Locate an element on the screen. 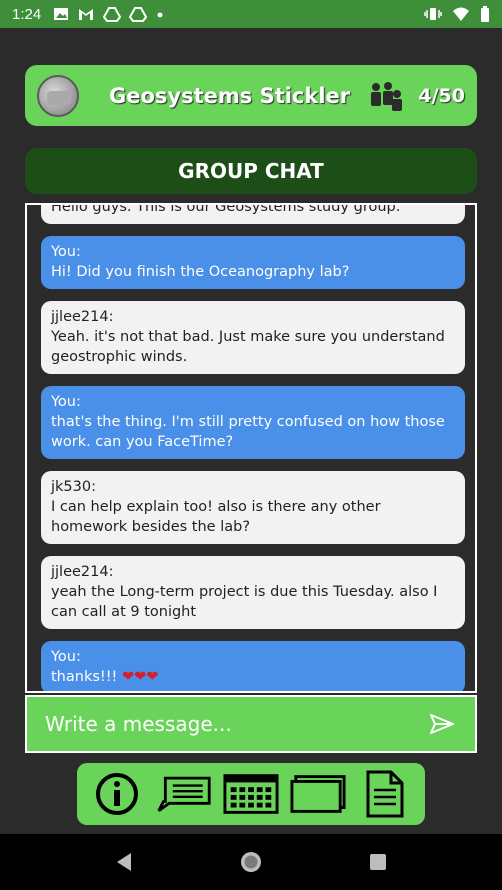 The image size is (502, 890). chat-icon is located at coordinates (184, 794).